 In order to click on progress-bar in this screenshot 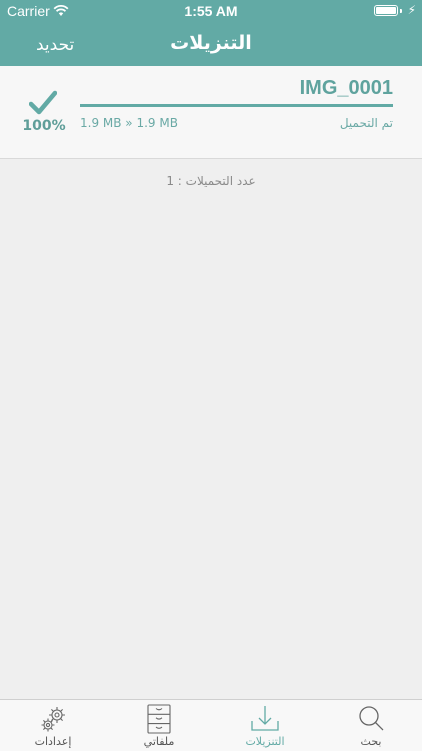, I will do `click(236, 105)`.